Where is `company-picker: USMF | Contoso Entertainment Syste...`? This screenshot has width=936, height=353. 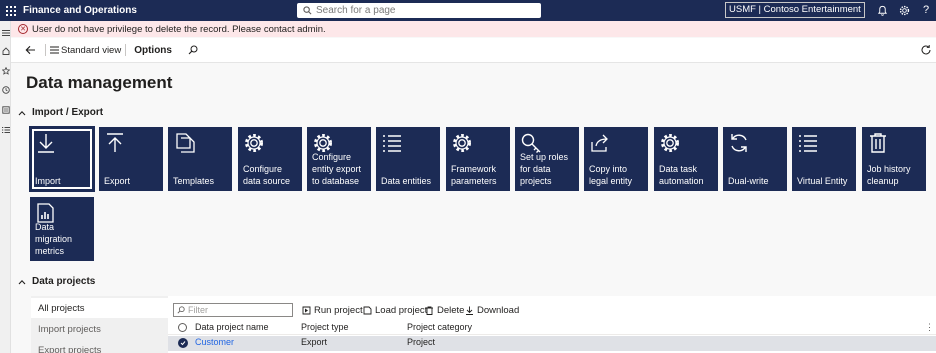 company-picker: USMF | Contoso Entertainment Syste... is located at coordinates (795, 10).